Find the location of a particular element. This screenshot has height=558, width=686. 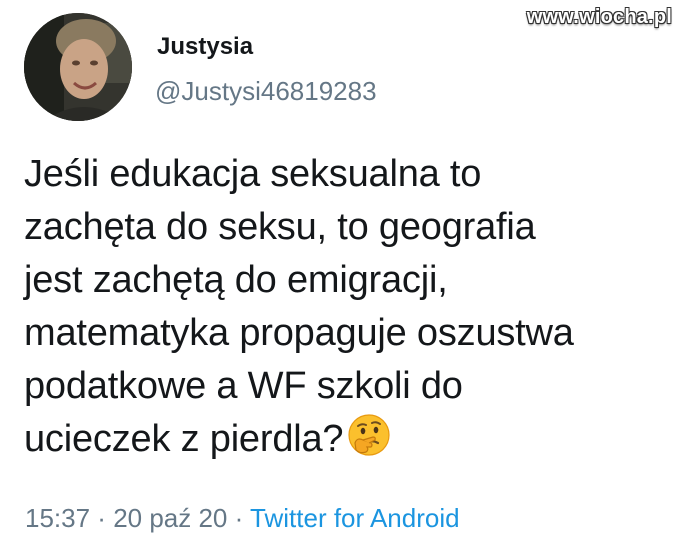

tweet-line: Jeśli edukacja seksualna to is located at coordinates (253, 174).